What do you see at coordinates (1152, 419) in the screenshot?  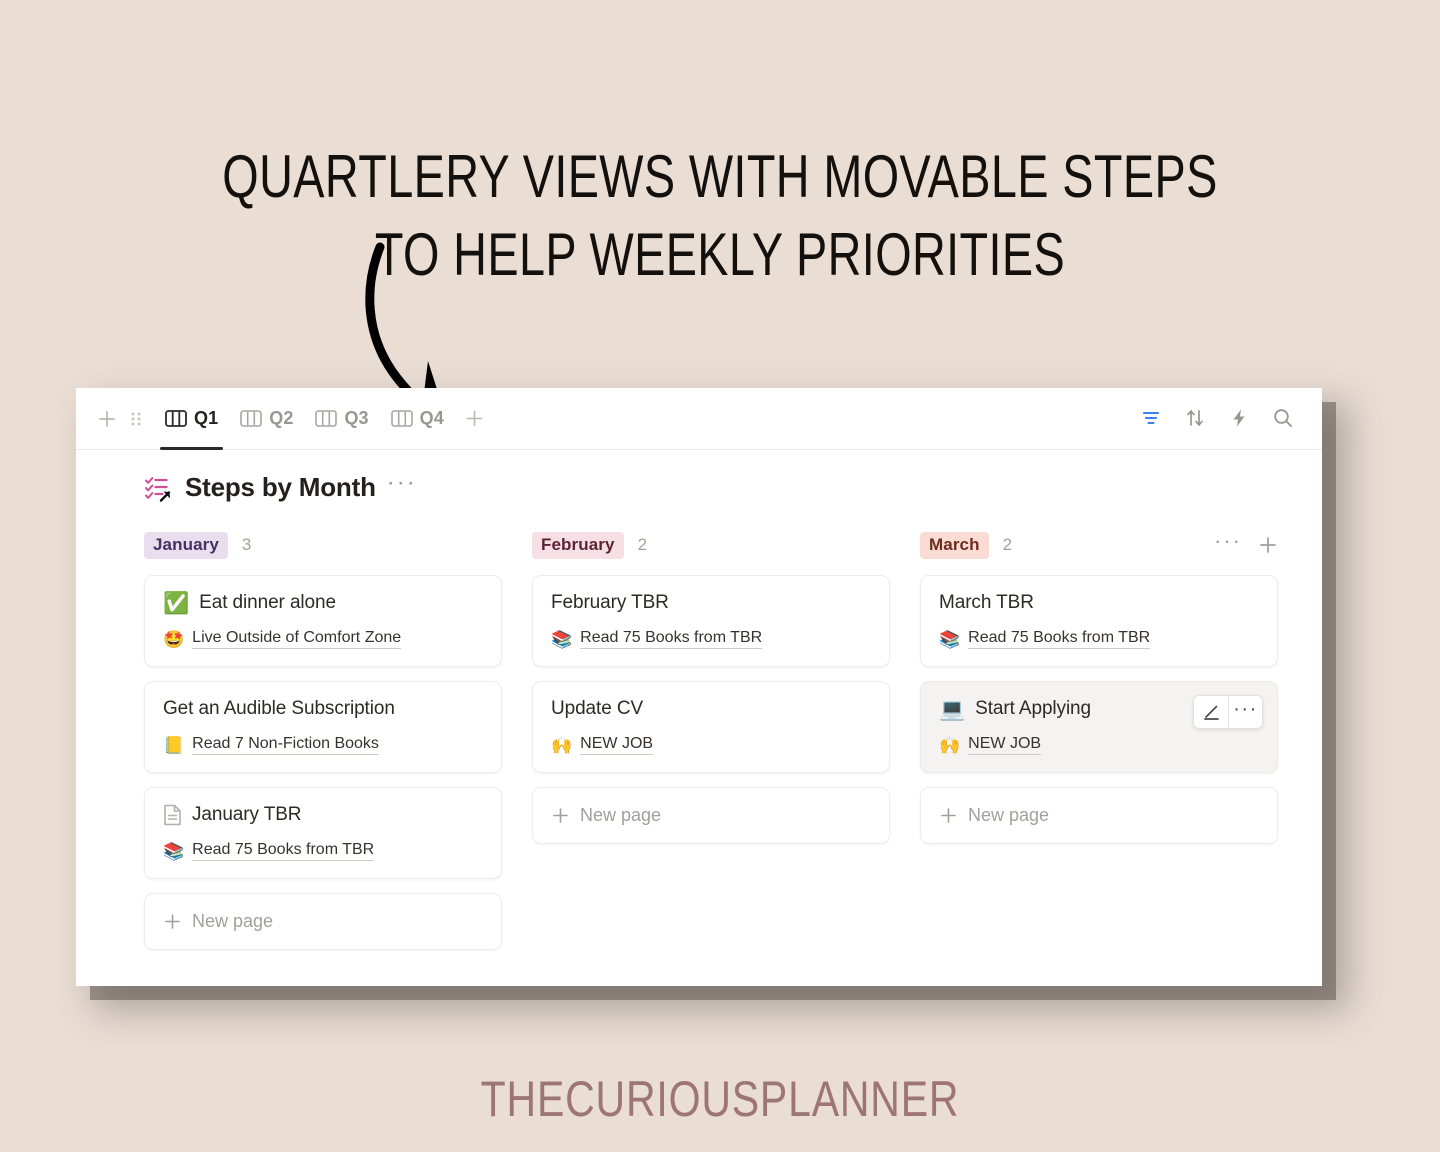 I see `filter-icon` at bounding box center [1152, 419].